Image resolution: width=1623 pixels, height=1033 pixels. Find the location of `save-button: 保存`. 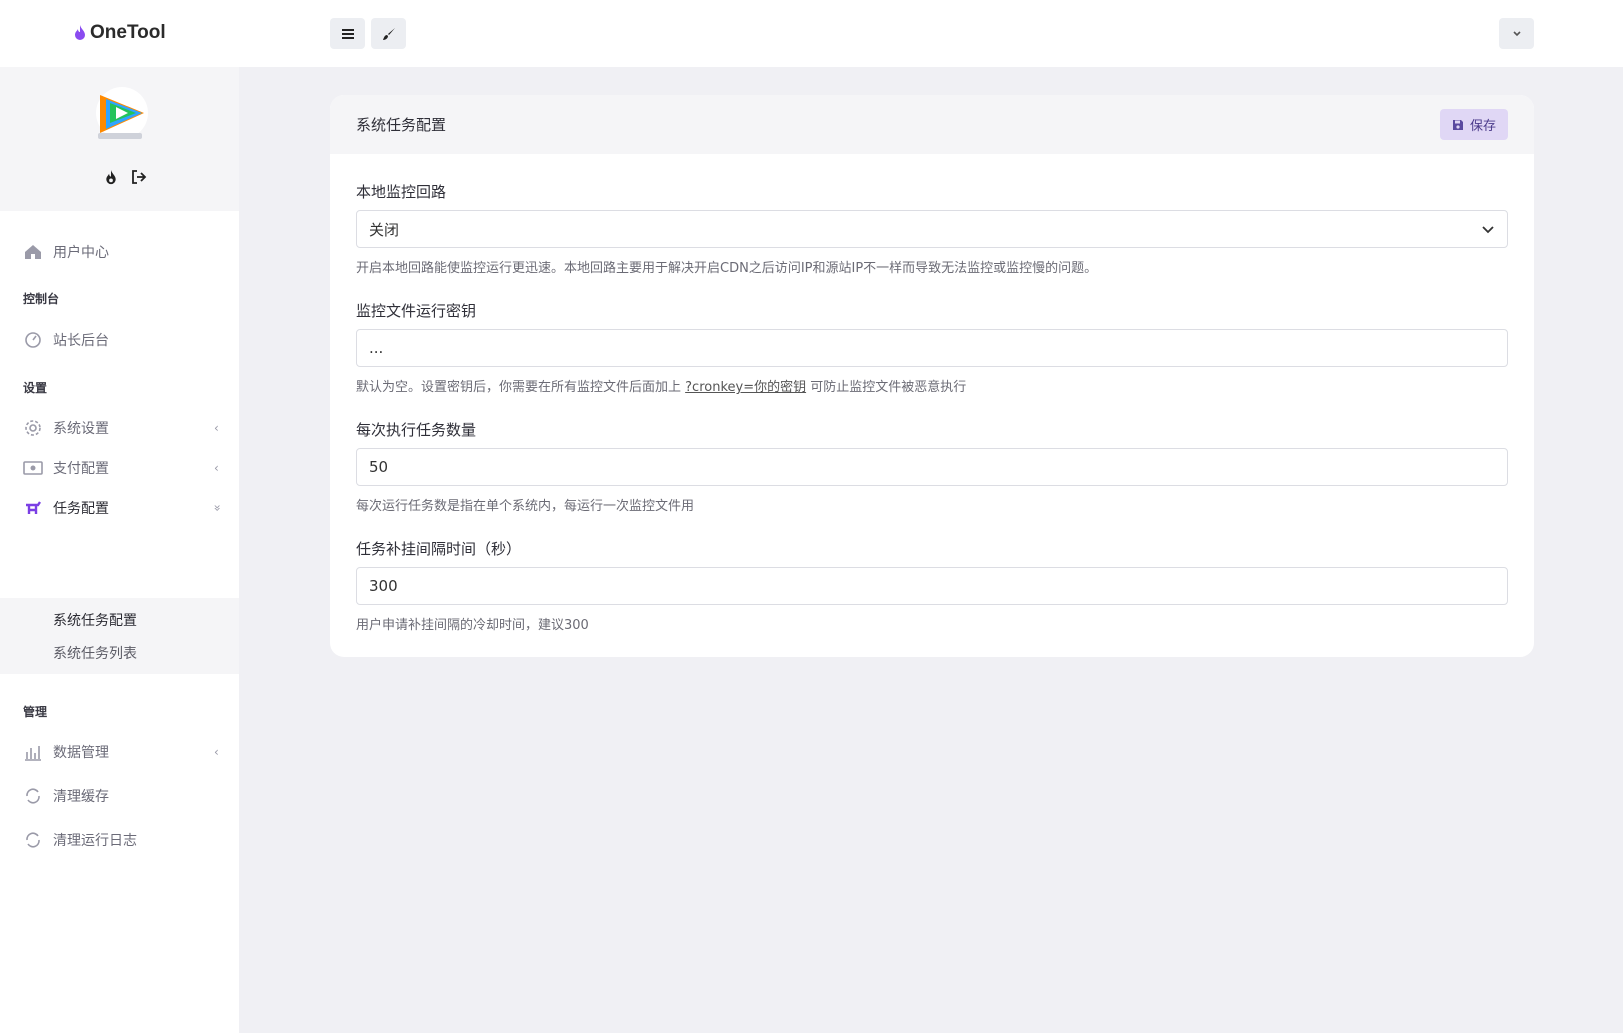

save-button: 保存 is located at coordinates (1474, 124).